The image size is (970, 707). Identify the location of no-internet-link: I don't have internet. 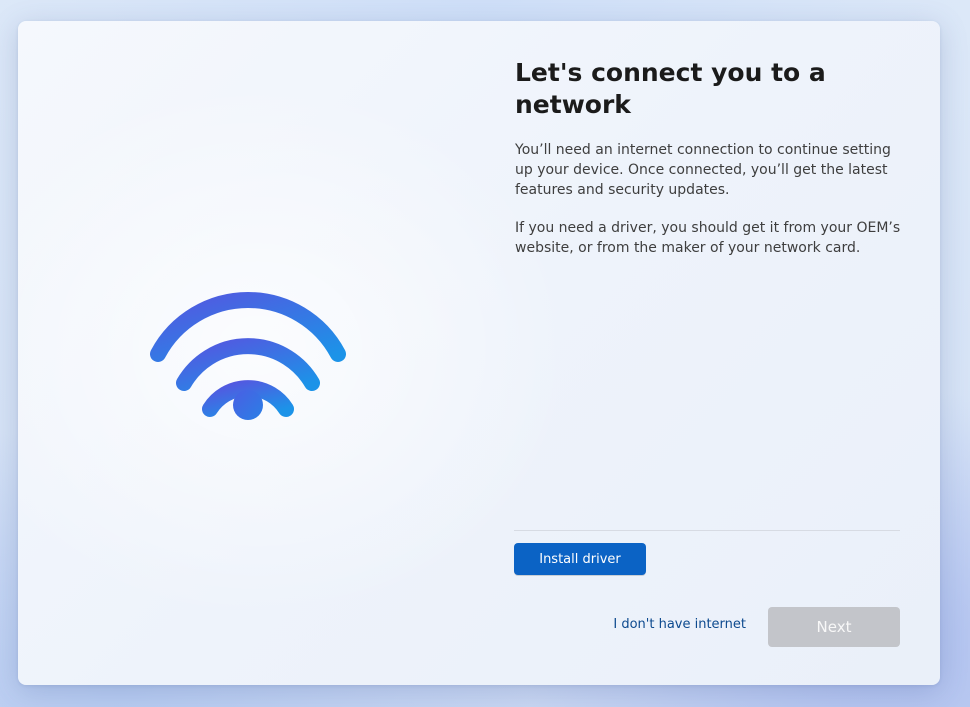
(678, 624).